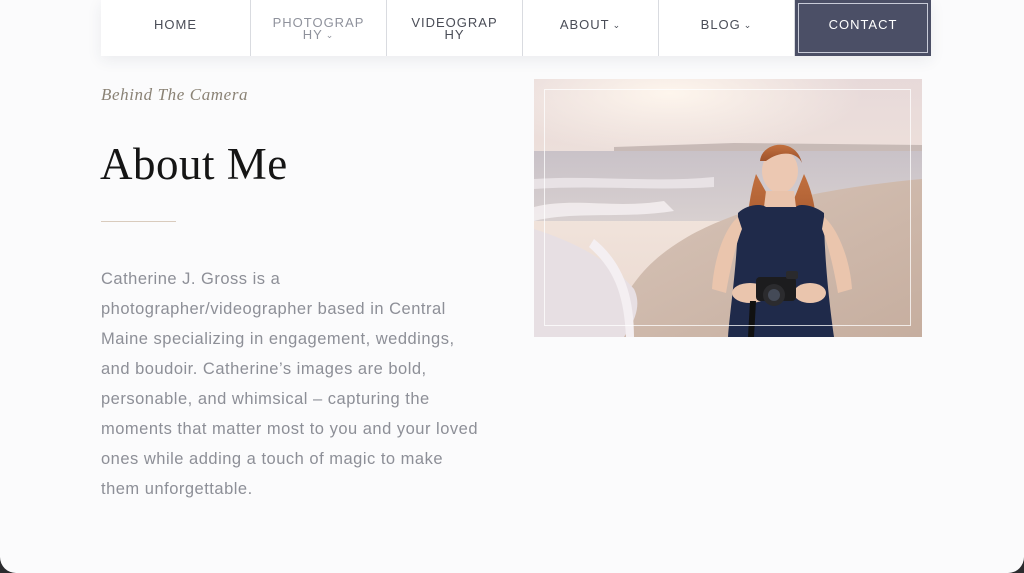 The width and height of the screenshot is (1024, 573). I want to click on page-title: About Me, so click(194, 164).